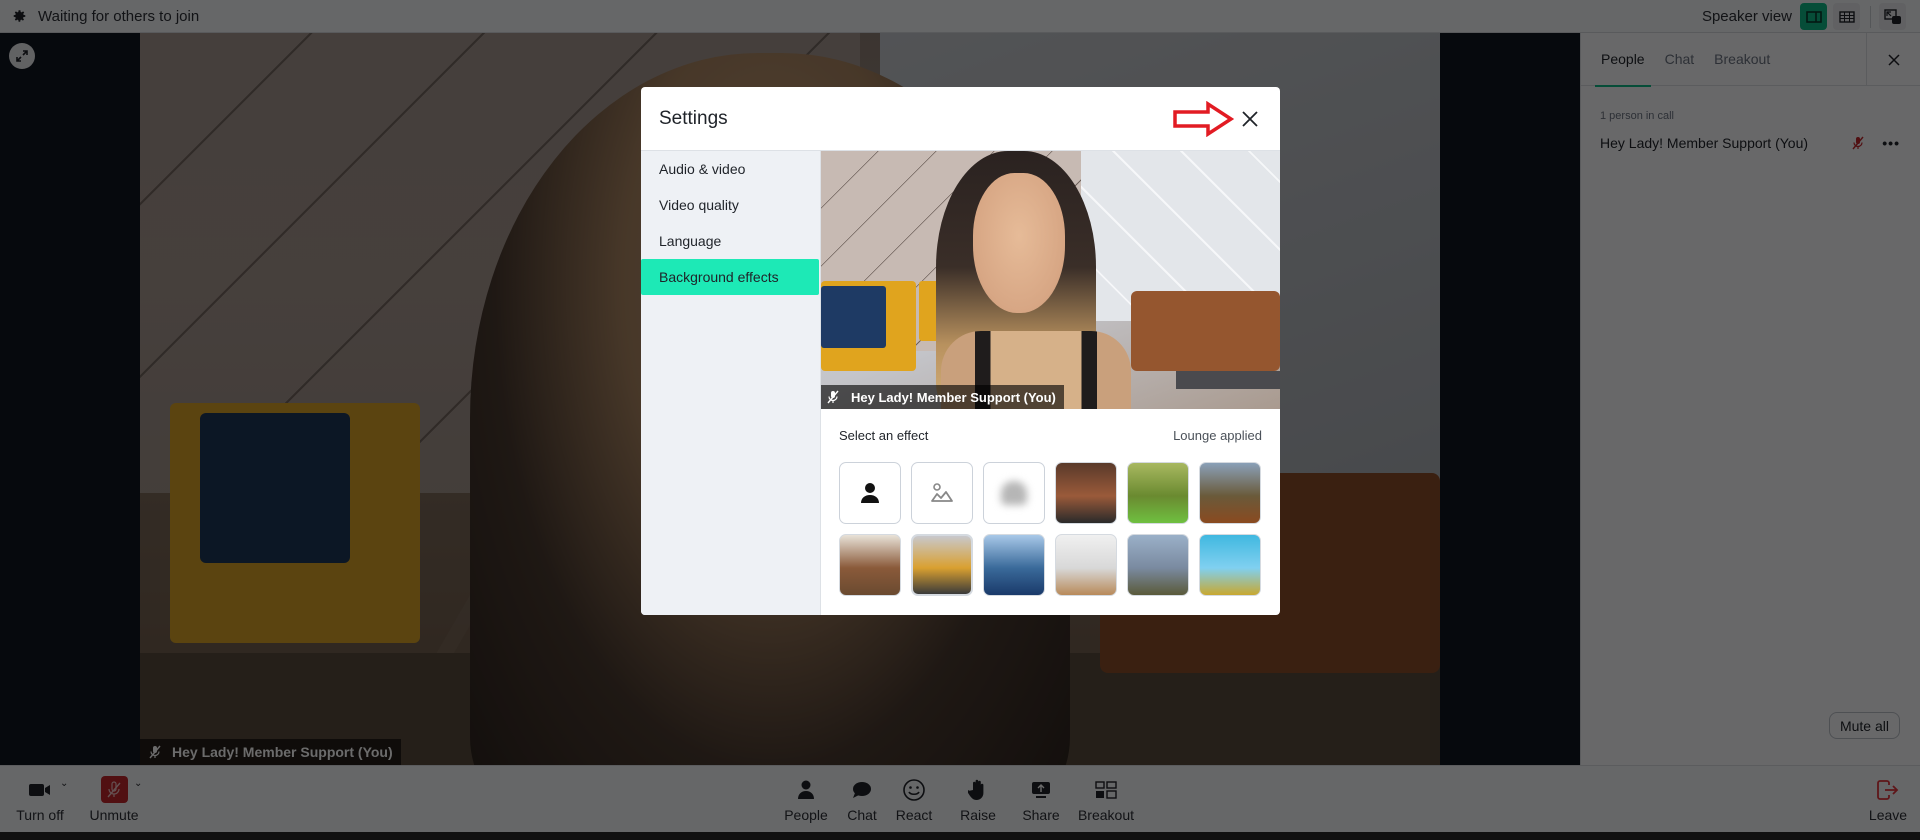 The image size is (1920, 840). I want to click on close-dialog-button, so click(1250, 119).